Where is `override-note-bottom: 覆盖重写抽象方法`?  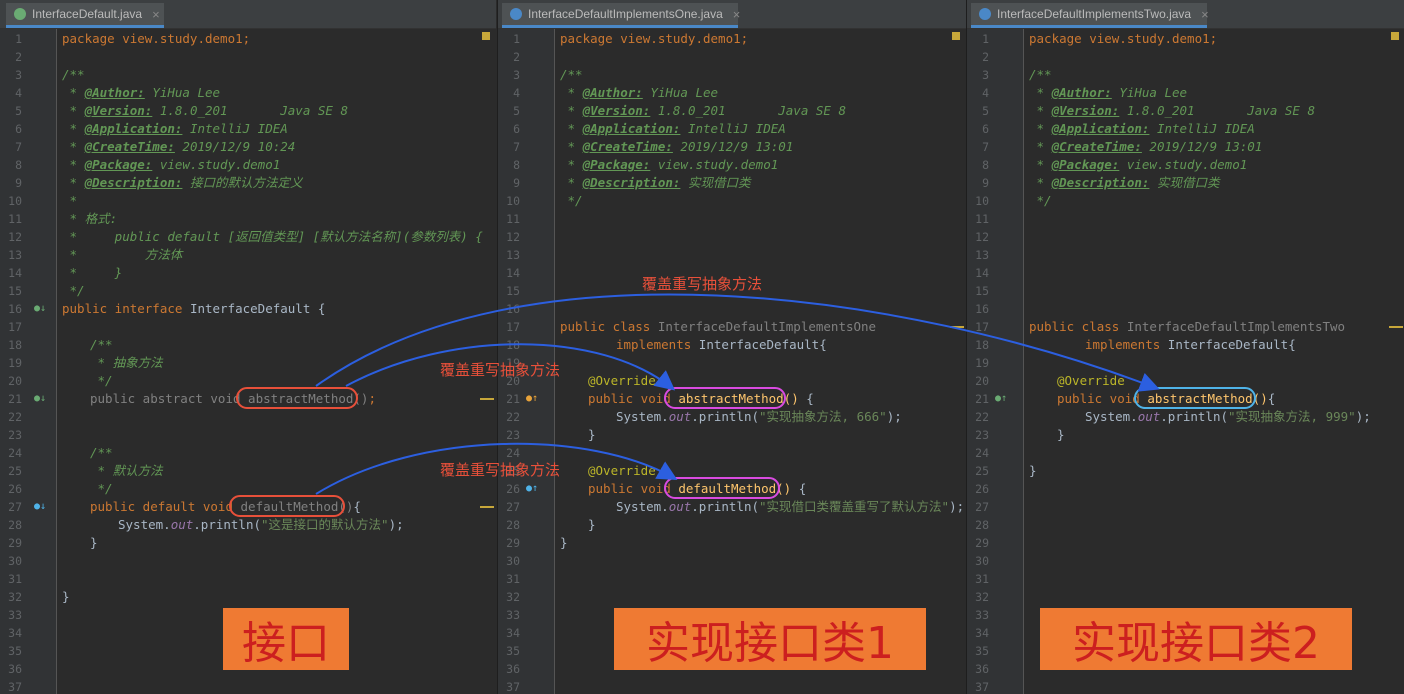
override-note-bottom: 覆盖重写抽象方法 is located at coordinates (500, 470).